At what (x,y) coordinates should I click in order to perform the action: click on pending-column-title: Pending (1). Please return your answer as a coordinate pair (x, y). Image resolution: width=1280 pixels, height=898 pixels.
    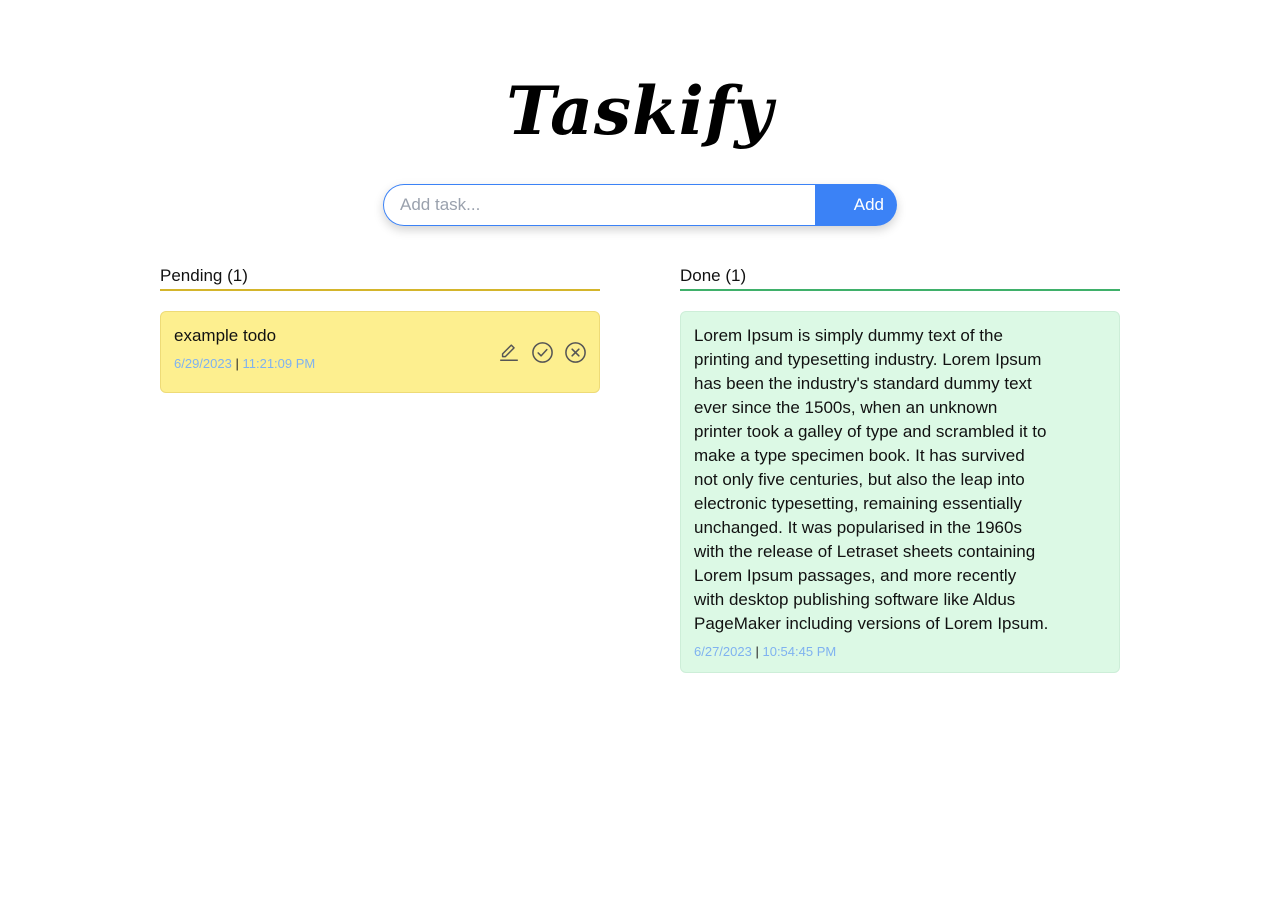
    Looking at the image, I should click on (380, 277).